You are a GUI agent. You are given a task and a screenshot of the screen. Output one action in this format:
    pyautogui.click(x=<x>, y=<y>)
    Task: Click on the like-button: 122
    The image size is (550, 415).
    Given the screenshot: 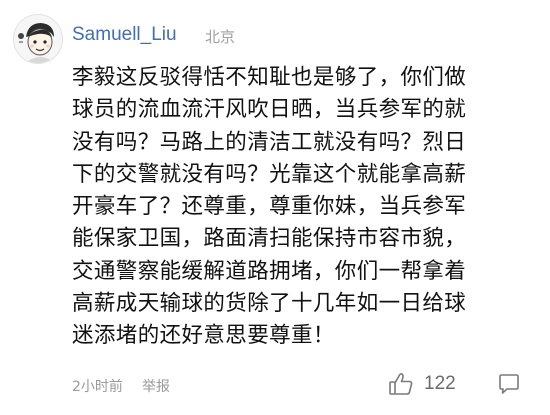 What is the action you would take?
    pyautogui.click(x=422, y=384)
    